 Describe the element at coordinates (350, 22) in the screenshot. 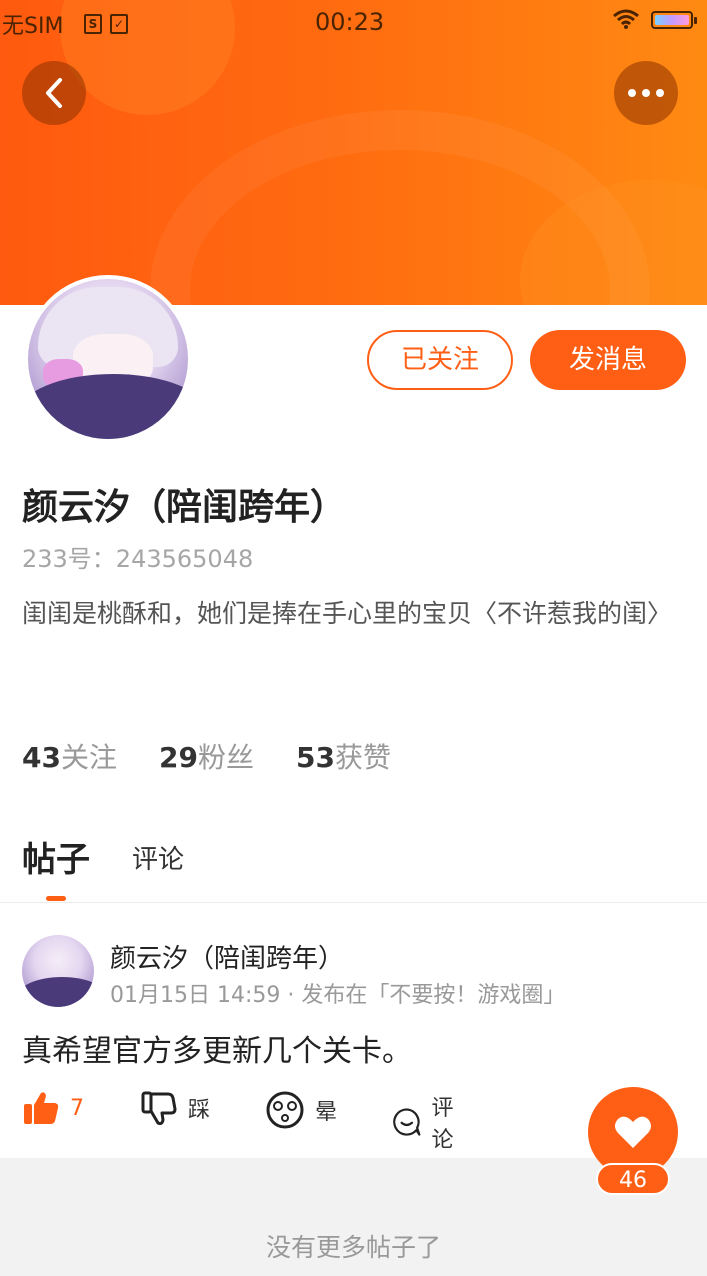

I see `clock: 00:23` at that location.